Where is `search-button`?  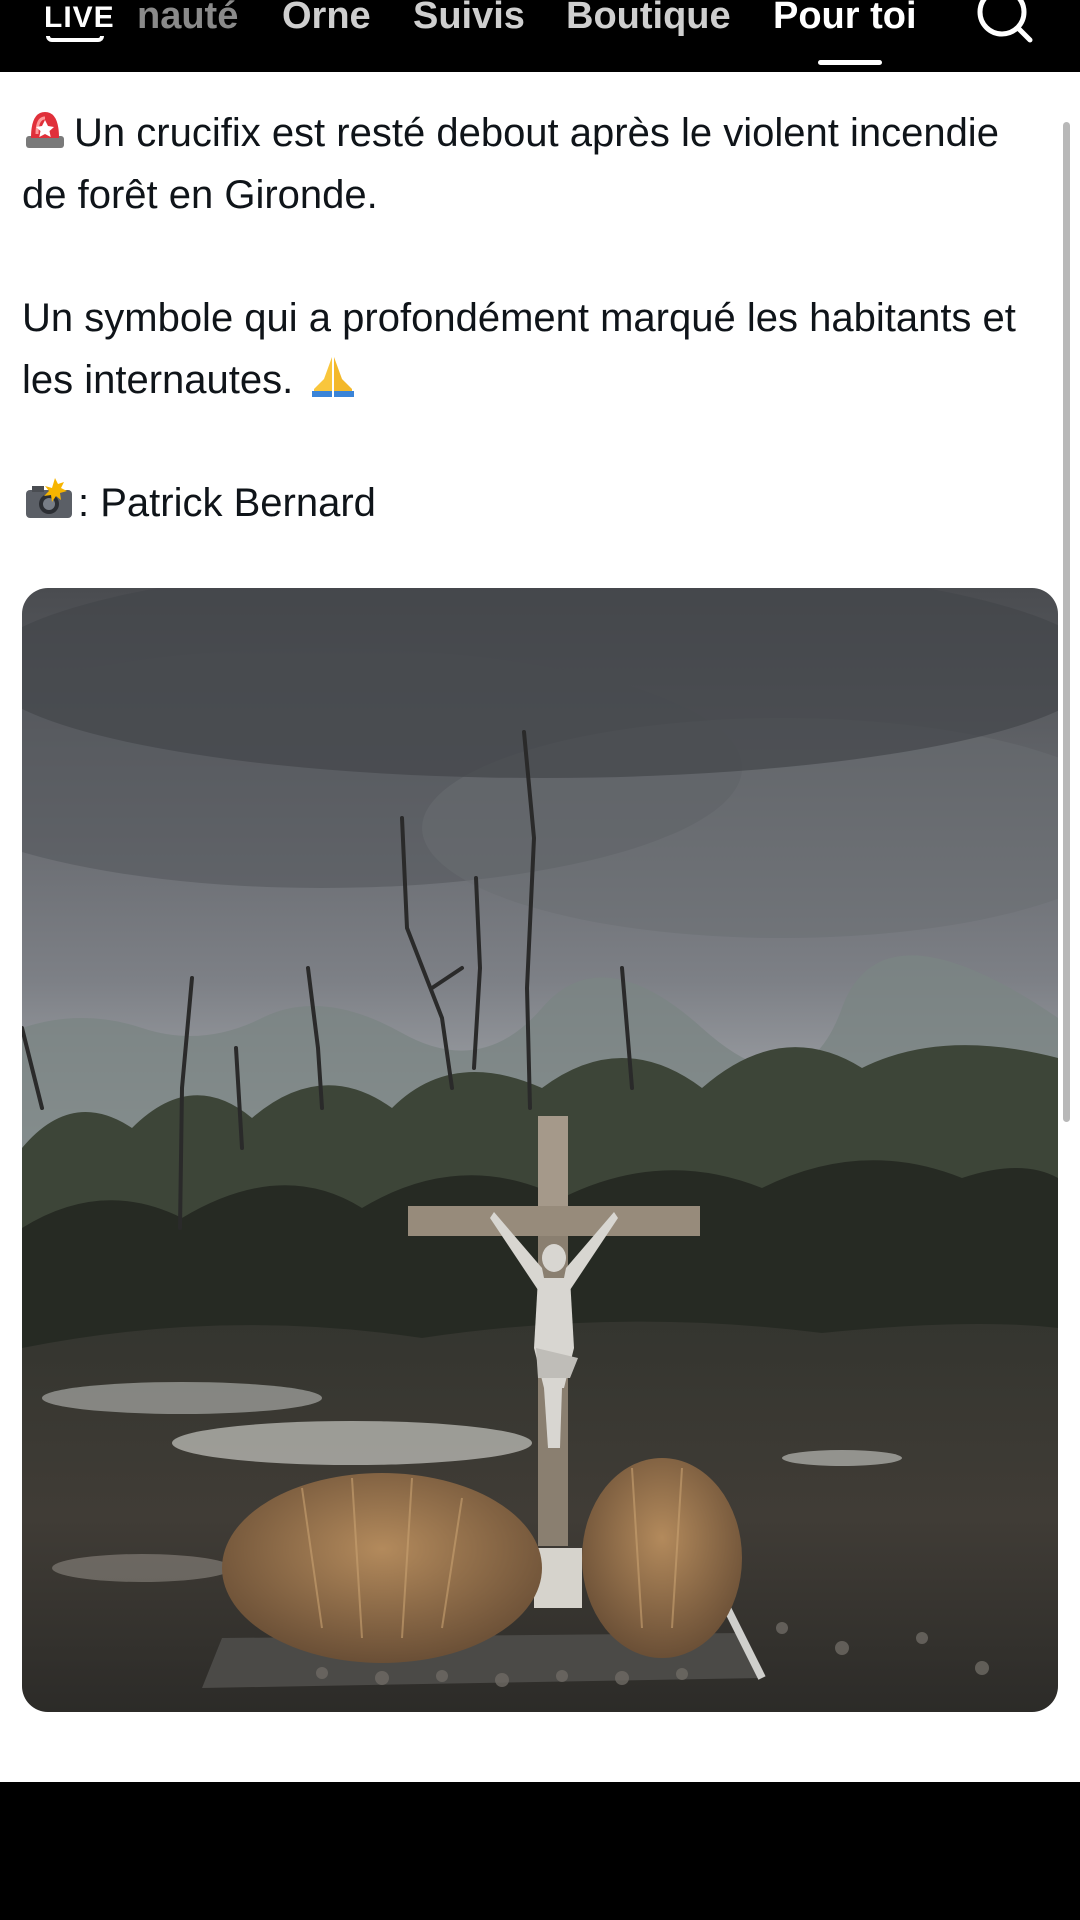 search-button is located at coordinates (1005, 25).